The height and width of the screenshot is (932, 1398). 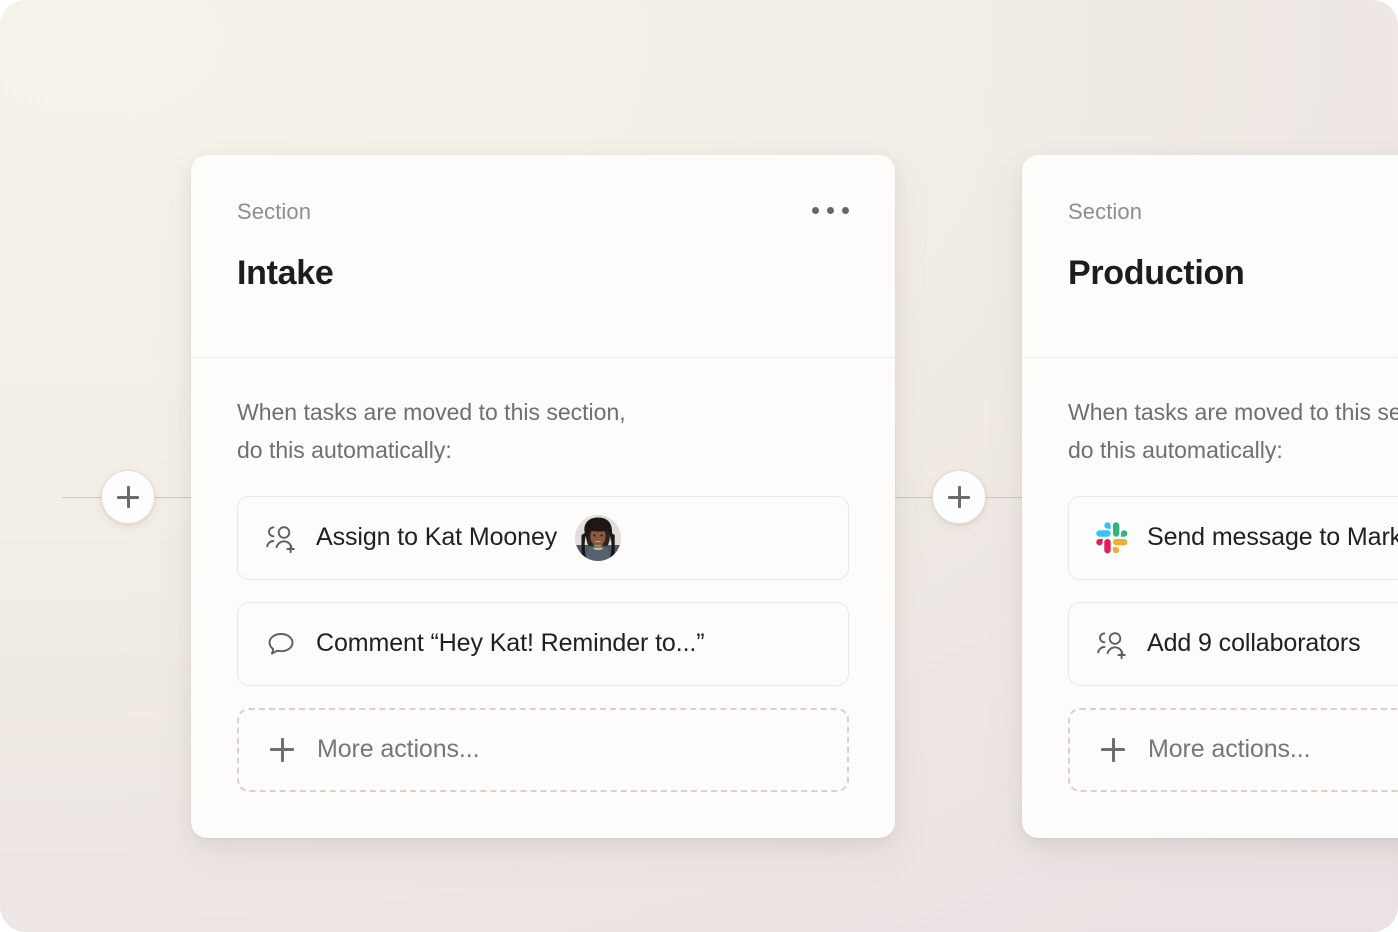 I want to click on action-label: Add 9 collaborators, so click(x=1254, y=643).